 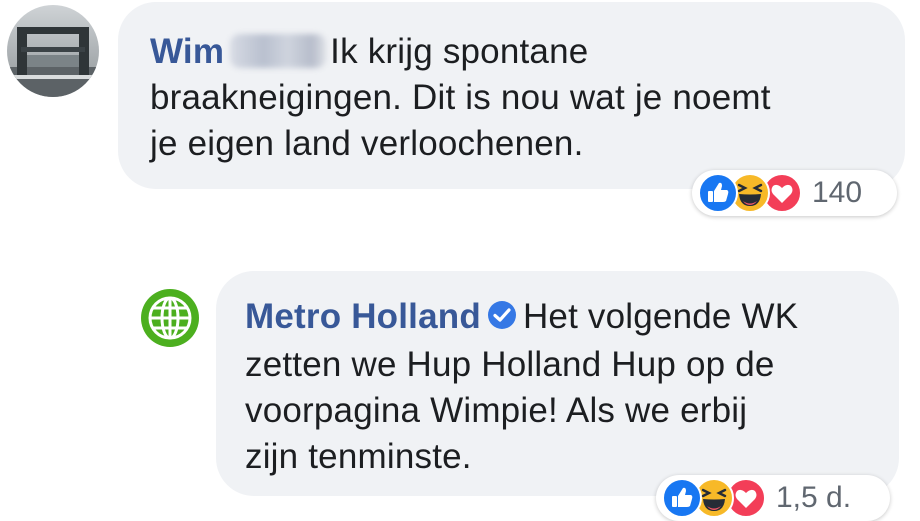 I want to click on comment-line: braakneigingen. Dit is nou wat je noemt, so click(x=460, y=97).